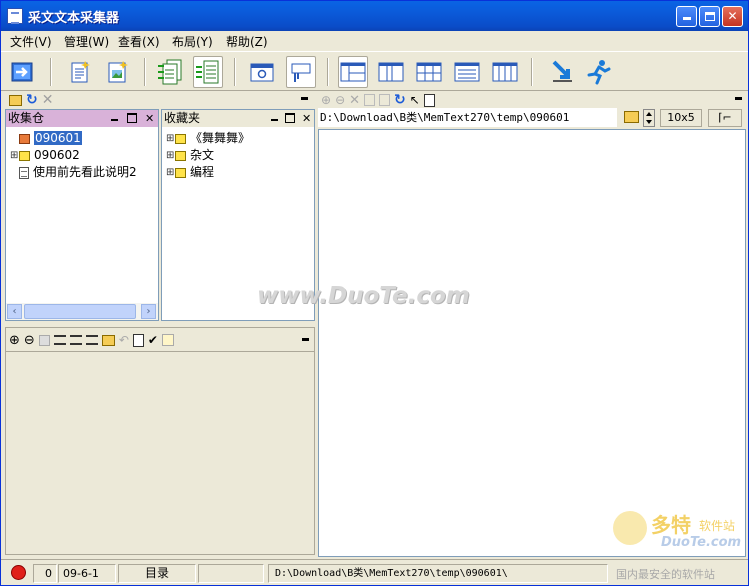  I want to click on horizontal-scrollbar: ‹ ›, so click(82, 311).